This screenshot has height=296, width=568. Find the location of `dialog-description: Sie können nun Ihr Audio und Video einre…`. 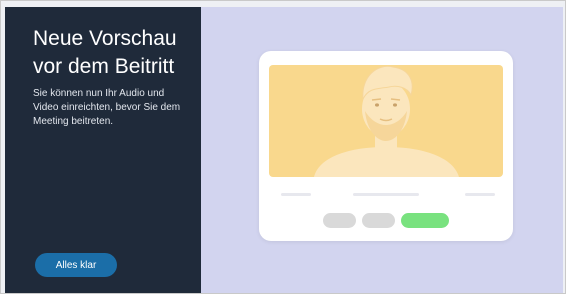

dialog-description: Sie können nun Ihr Audio und Video einre… is located at coordinates (107, 107).